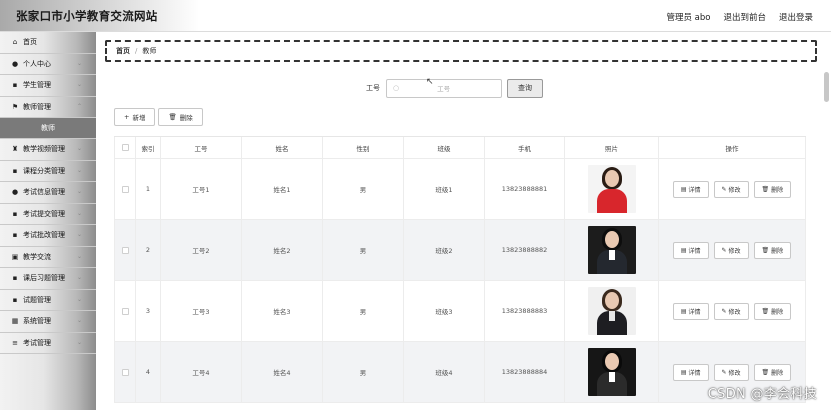 The image size is (831, 410). I want to click on cell-phone: 13823888883, so click(525, 311).